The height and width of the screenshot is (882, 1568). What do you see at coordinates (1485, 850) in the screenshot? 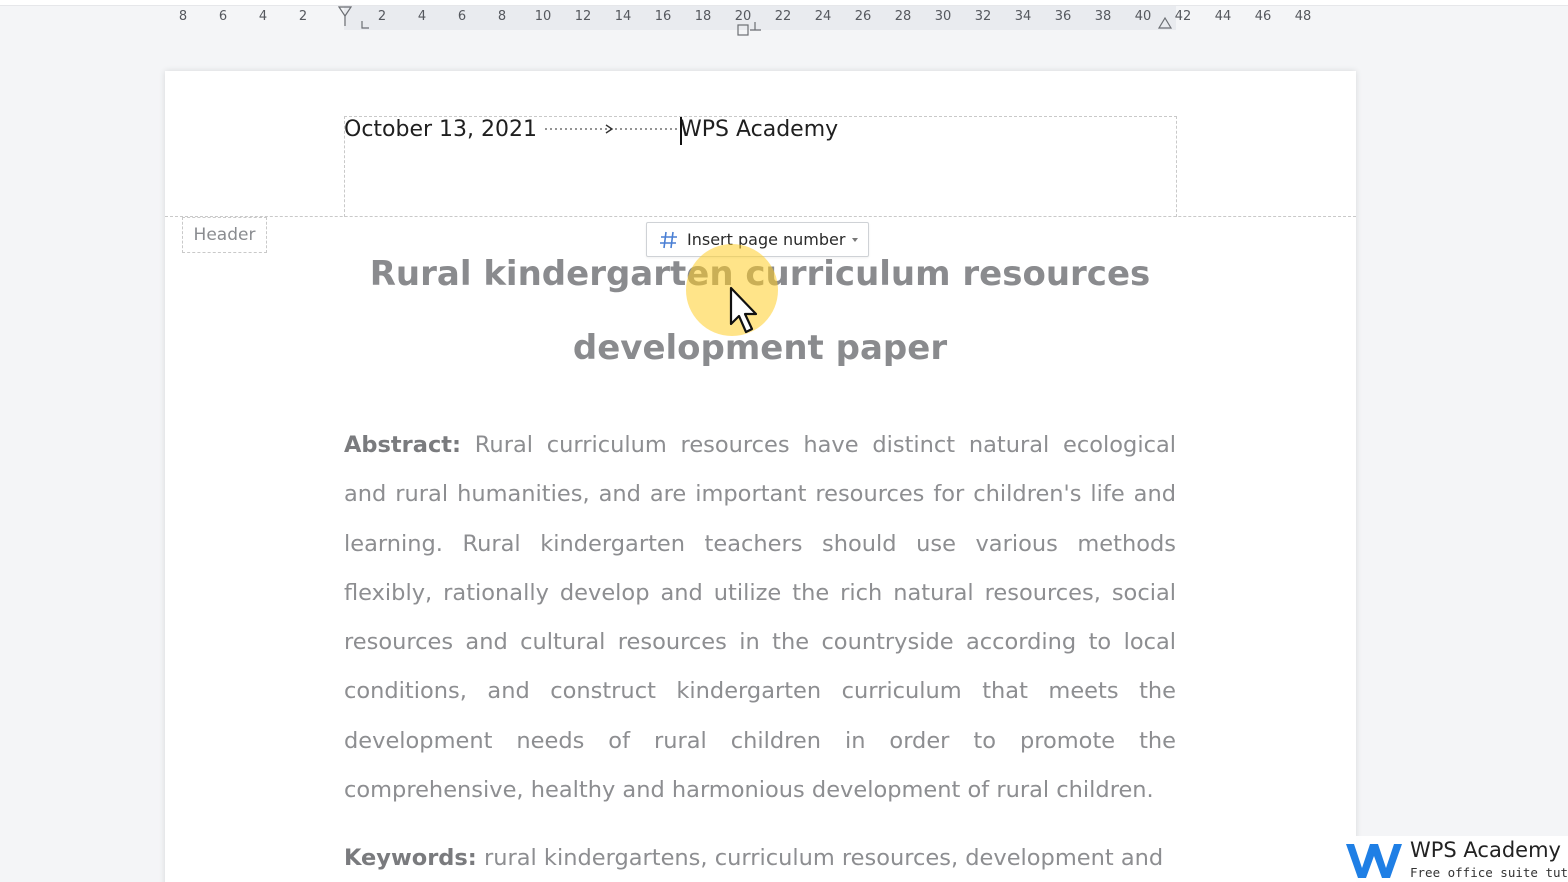
I see `brand-name: WPS Academy` at bounding box center [1485, 850].